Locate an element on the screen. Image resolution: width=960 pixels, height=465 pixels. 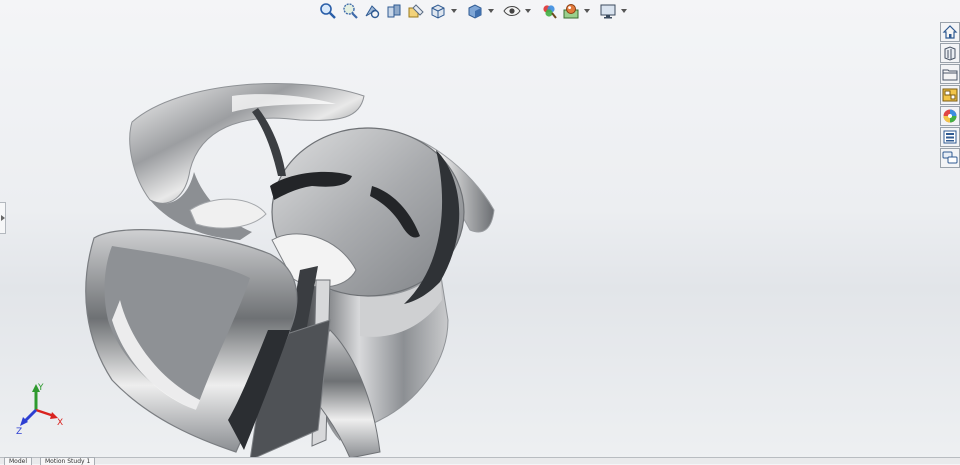
task-pane-tabs is located at coordinates (950, 95).